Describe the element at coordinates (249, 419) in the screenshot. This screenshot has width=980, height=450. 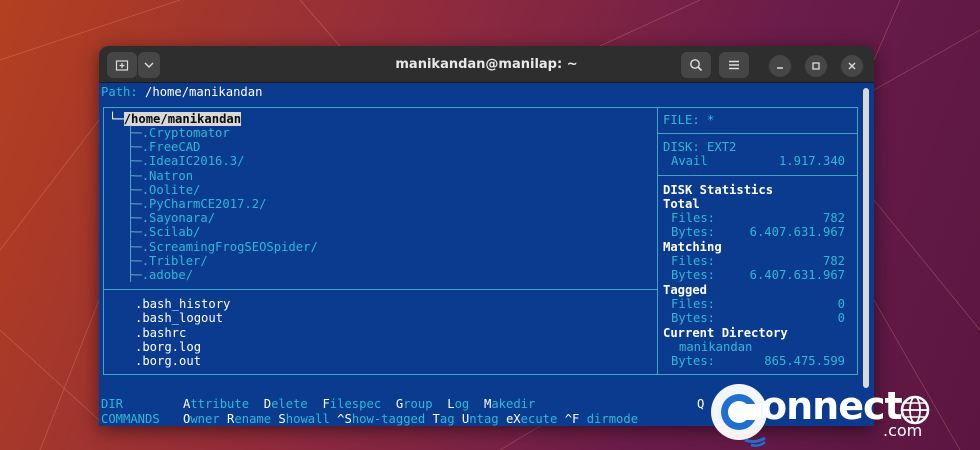
I see `command-item: Rename` at that location.